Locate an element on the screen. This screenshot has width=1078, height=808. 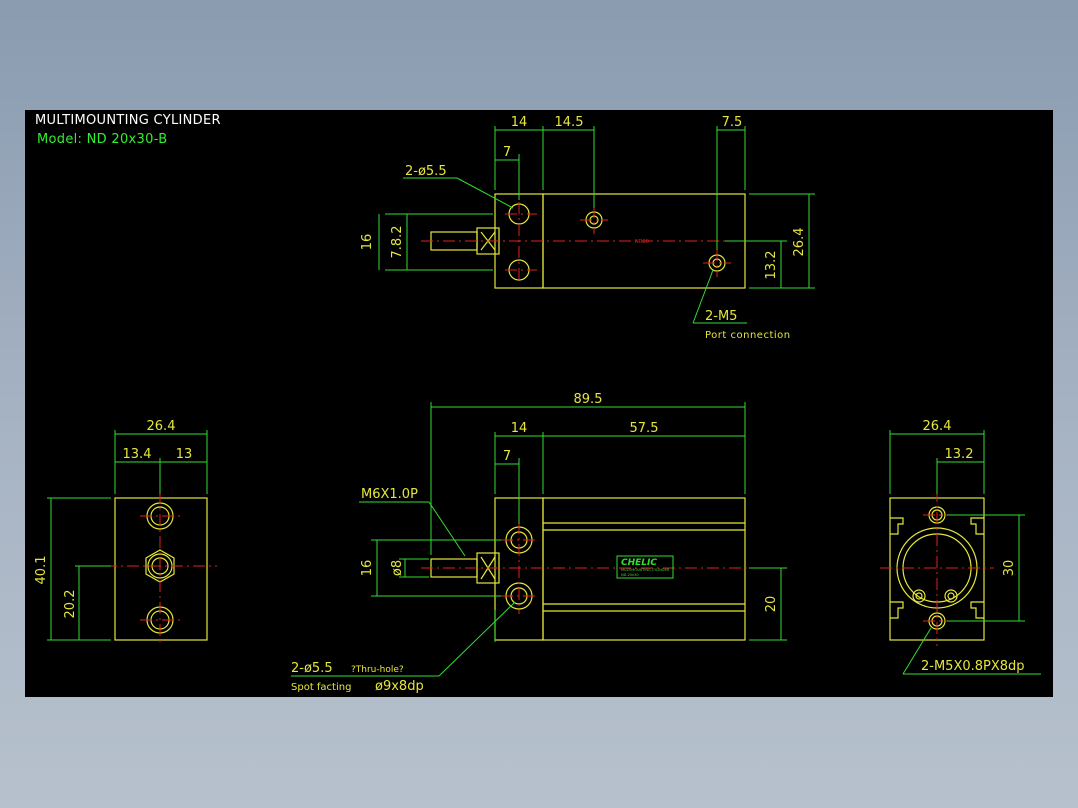
label-plate-brand: CHELIC is located at coordinates (639, 563).